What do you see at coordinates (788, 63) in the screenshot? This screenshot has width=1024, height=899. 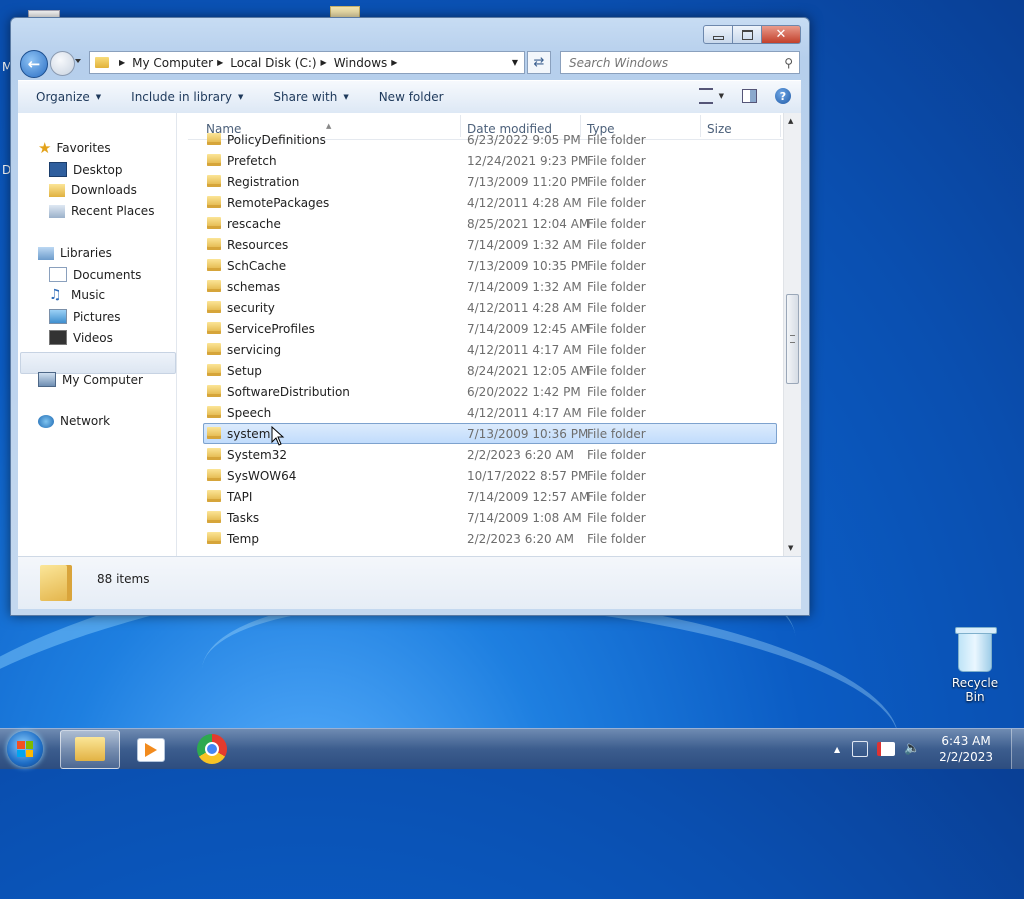 I see `search-icon: ⚲` at bounding box center [788, 63].